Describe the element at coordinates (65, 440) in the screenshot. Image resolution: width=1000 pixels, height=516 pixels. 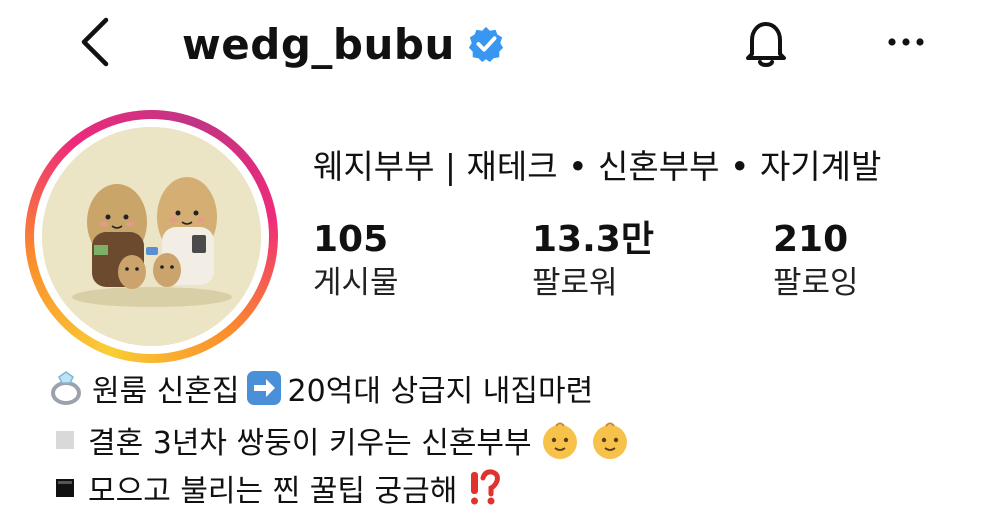
I see `white-square-icon` at that location.